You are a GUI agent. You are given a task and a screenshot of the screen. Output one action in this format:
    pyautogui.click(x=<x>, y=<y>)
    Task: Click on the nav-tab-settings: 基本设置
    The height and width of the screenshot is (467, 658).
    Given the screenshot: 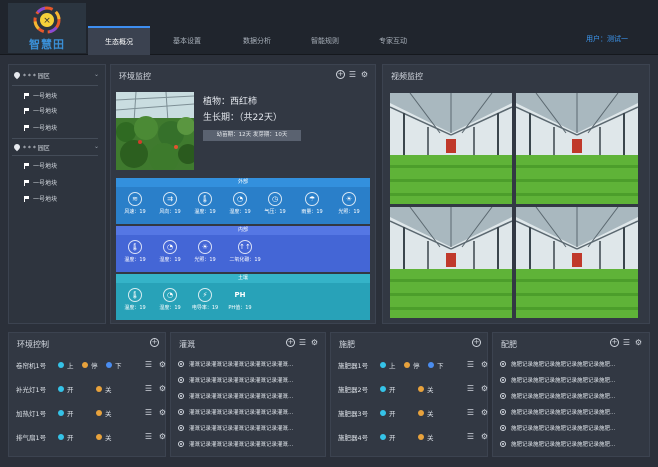 What is the action you would take?
    pyautogui.click(x=187, y=40)
    